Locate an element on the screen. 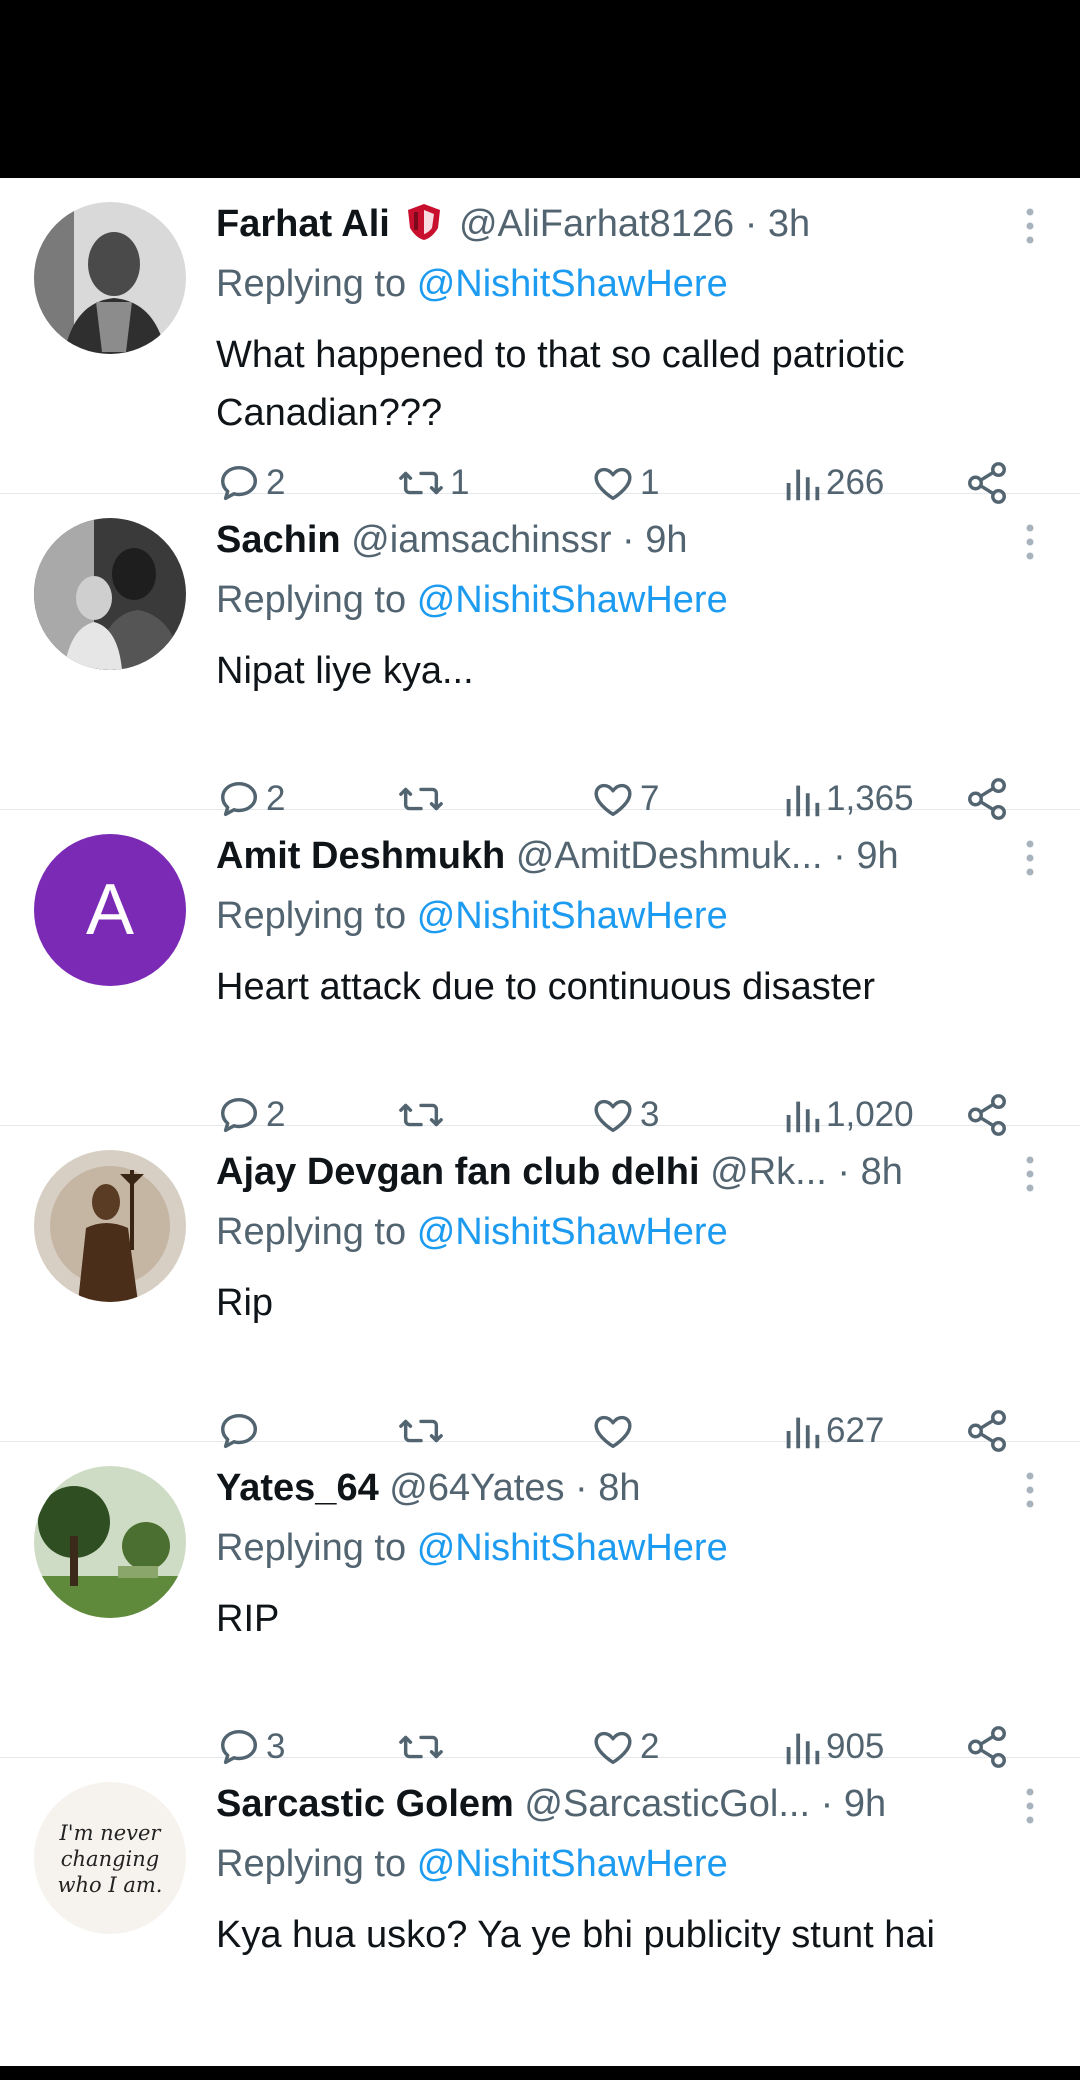  display-name: Amit Deshmukh is located at coordinates (360, 856).